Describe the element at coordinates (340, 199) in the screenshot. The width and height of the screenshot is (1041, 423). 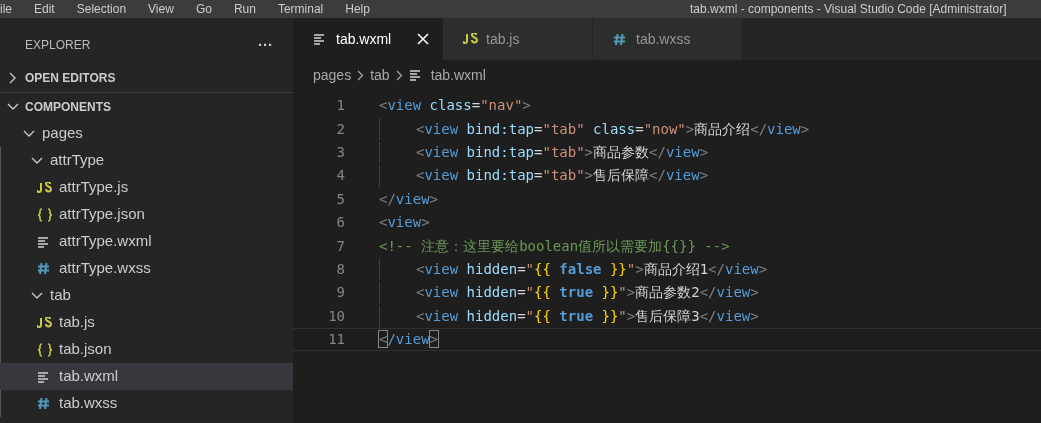
I see `line-number: 5` at that location.